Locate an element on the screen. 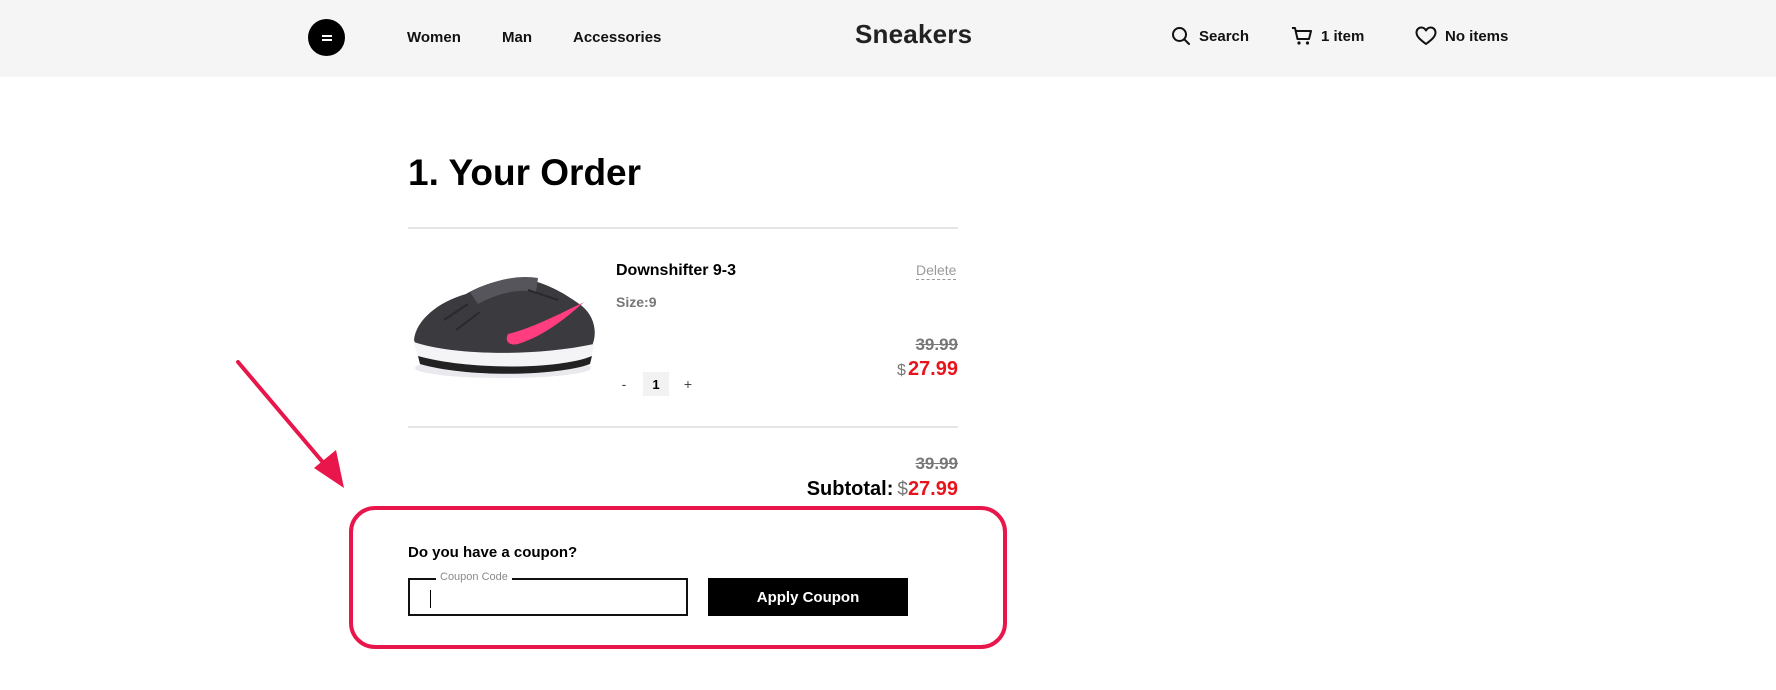  product-name: Downshifter 9-3 is located at coordinates (676, 271).